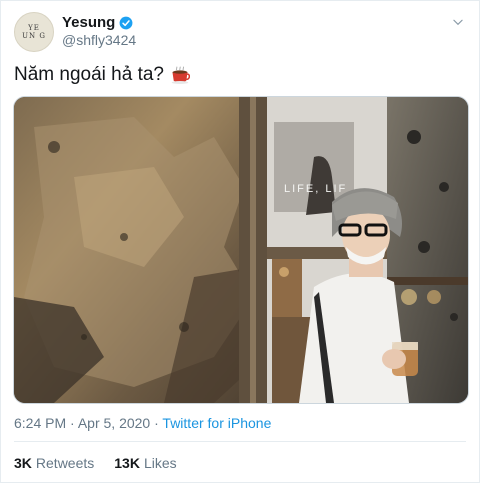 The height and width of the screenshot is (483, 480). I want to click on retweets-stat: 3K Retweets, so click(54, 463).